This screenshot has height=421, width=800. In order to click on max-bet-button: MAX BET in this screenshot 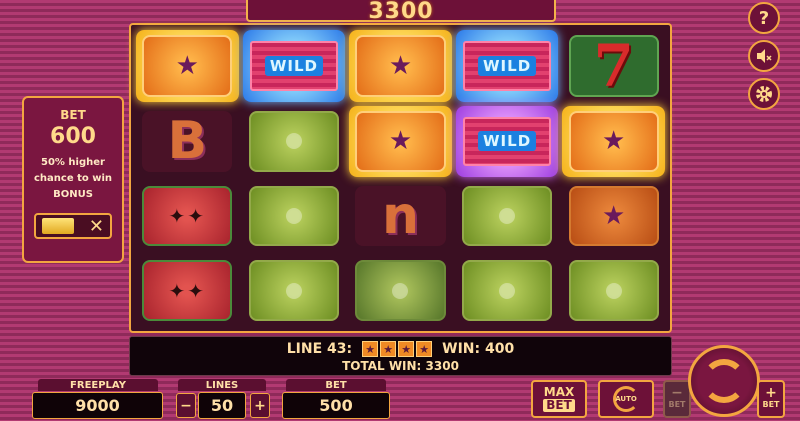, I will do `click(559, 399)`.